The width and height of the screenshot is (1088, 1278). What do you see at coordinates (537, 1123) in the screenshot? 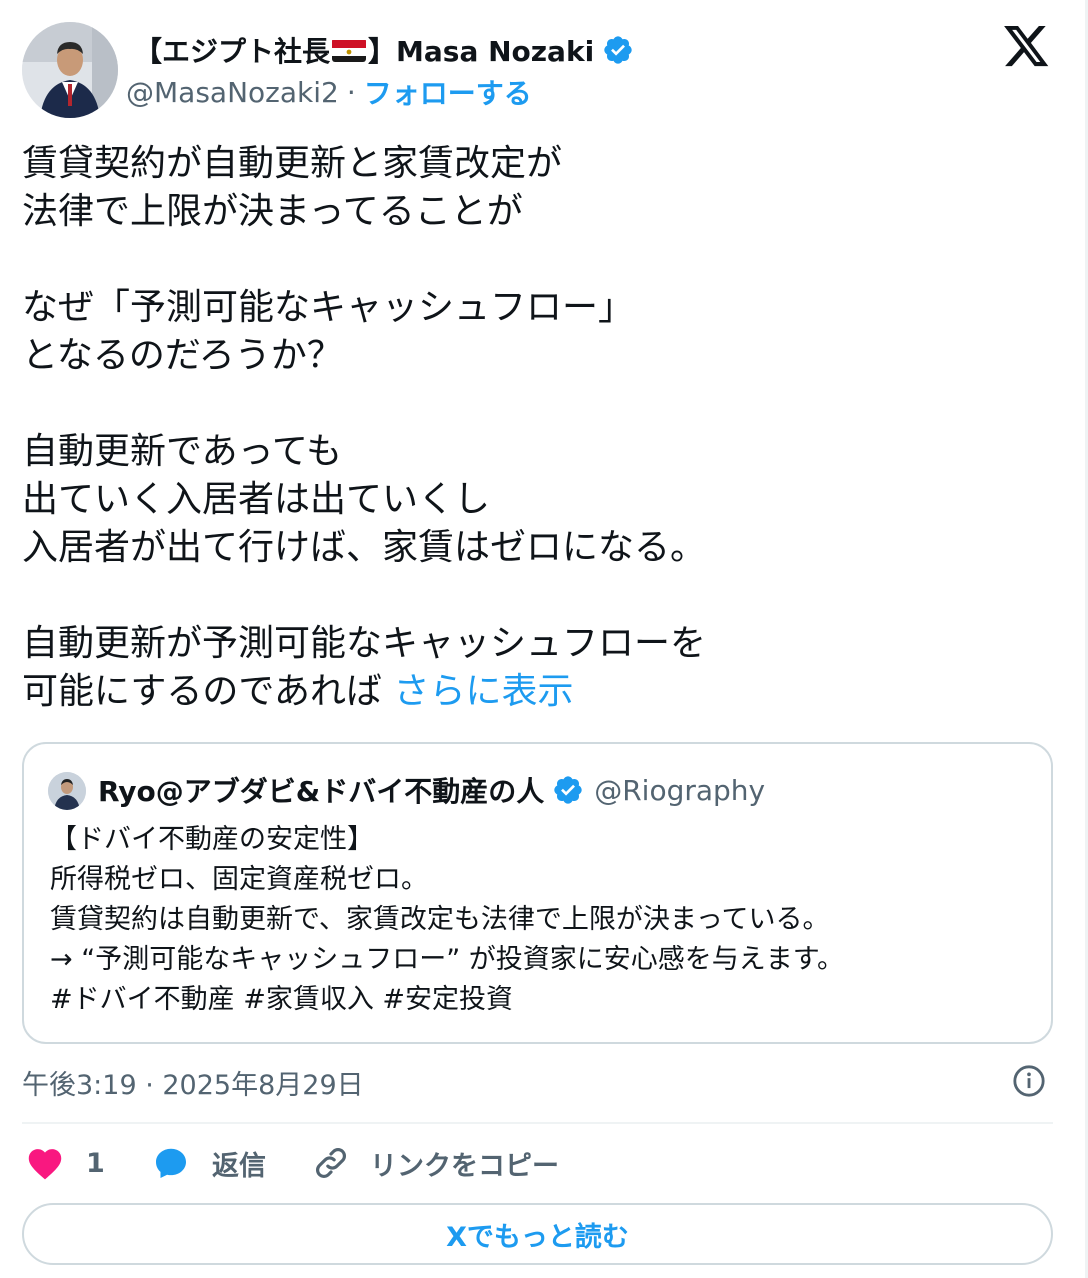
I see `divider` at bounding box center [537, 1123].